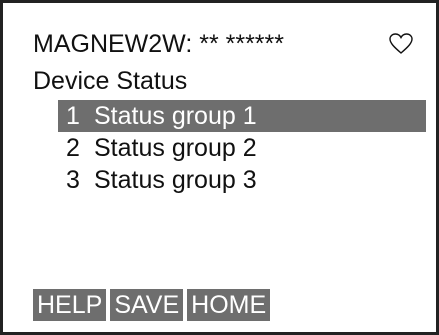  What do you see at coordinates (70, 305) in the screenshot?
I see `help-button: HELP` at bounding box center [70, 305].